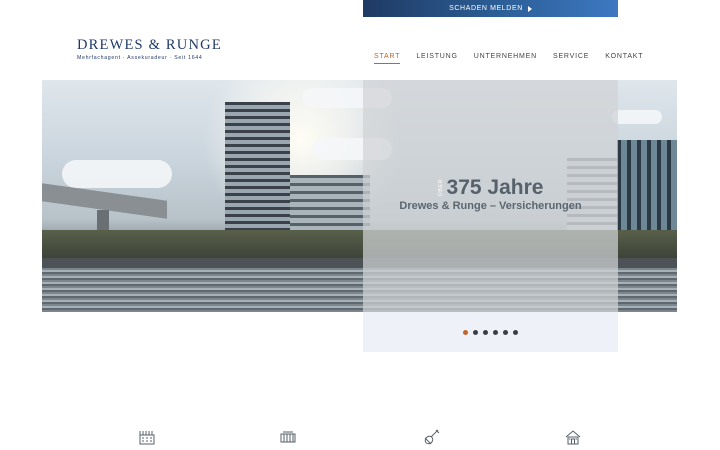  I want to click on hero-prefix: ÜBER, so click(440, 188).